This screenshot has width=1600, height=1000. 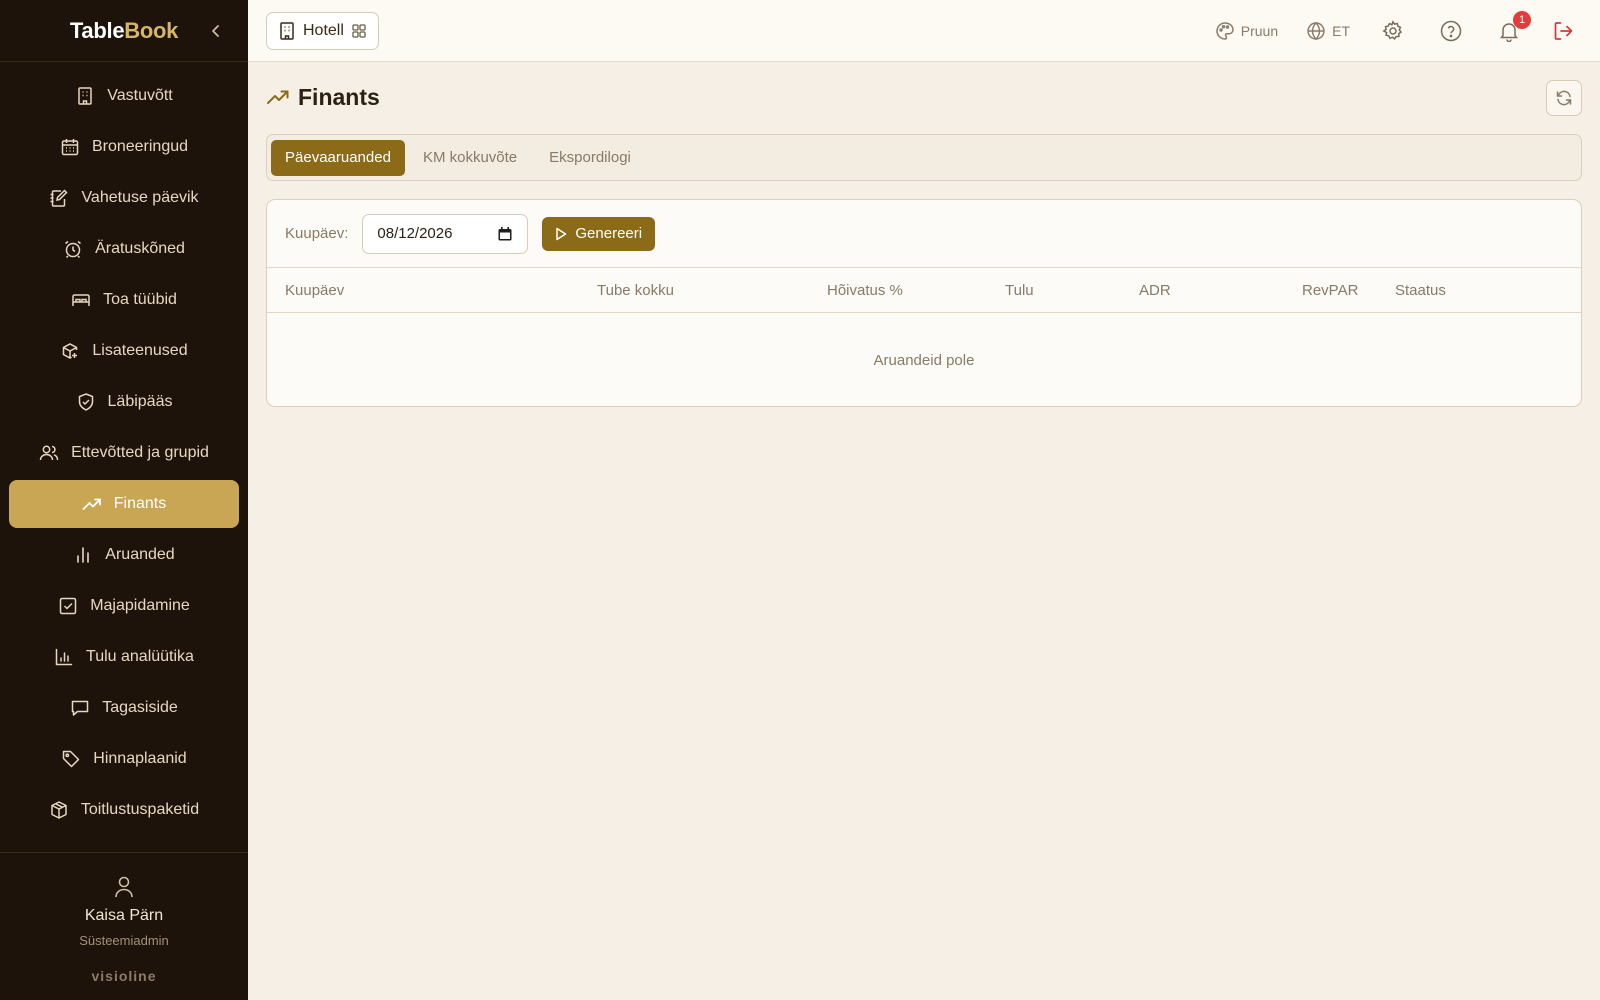 I want to click on gear-icon, so click(x=1392, y=30).